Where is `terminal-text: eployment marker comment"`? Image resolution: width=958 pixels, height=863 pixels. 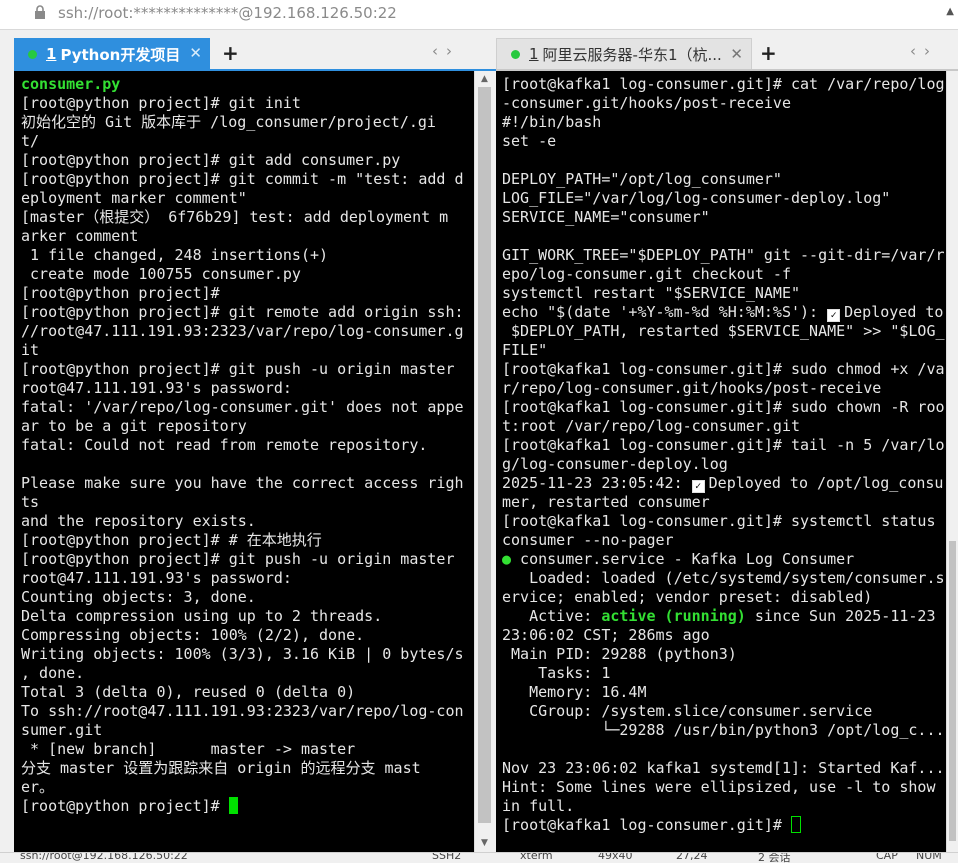
terminal-text: eployment marker comment" is located at coordinates (134, 198).